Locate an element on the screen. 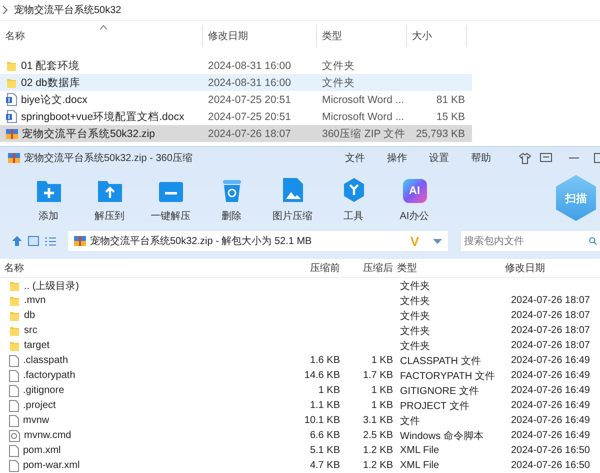 This screenshot has width=600, height=473. file-type: CLASSPATH 文件 is located at coordinates (440, 361).